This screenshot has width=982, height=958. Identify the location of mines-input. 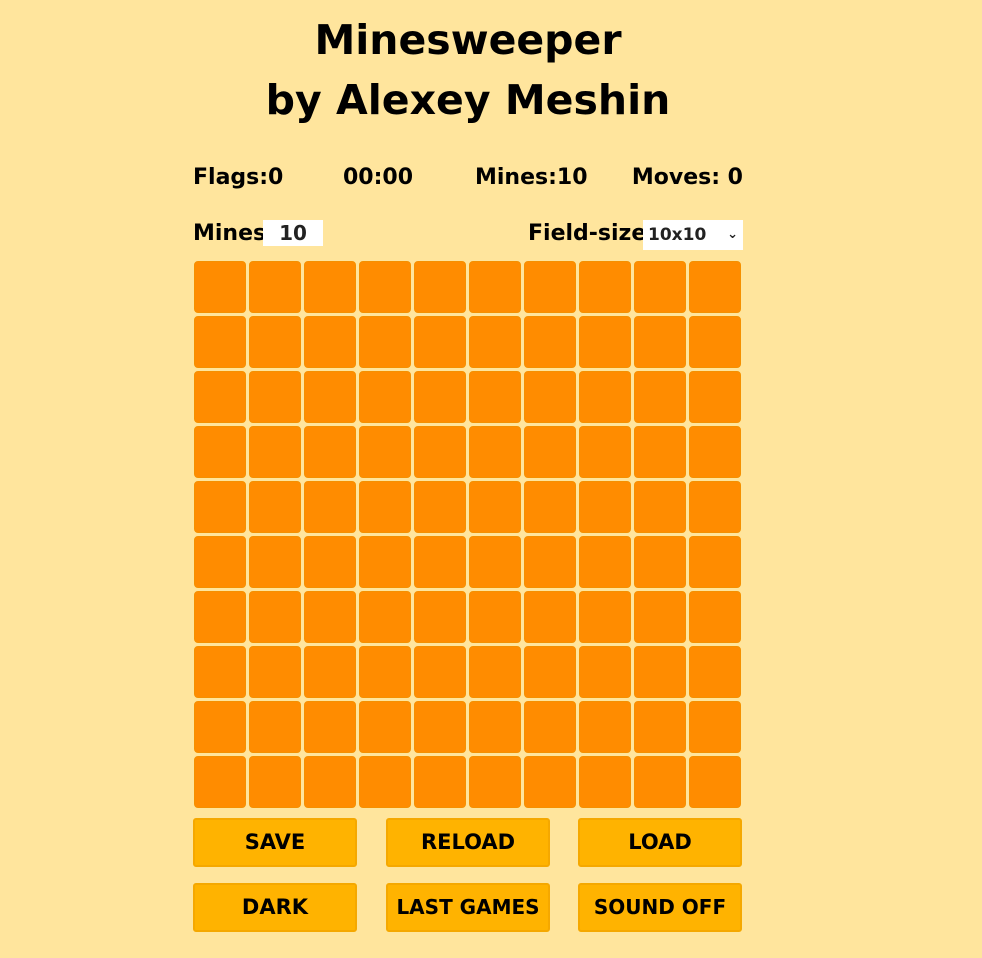
(293, 233).